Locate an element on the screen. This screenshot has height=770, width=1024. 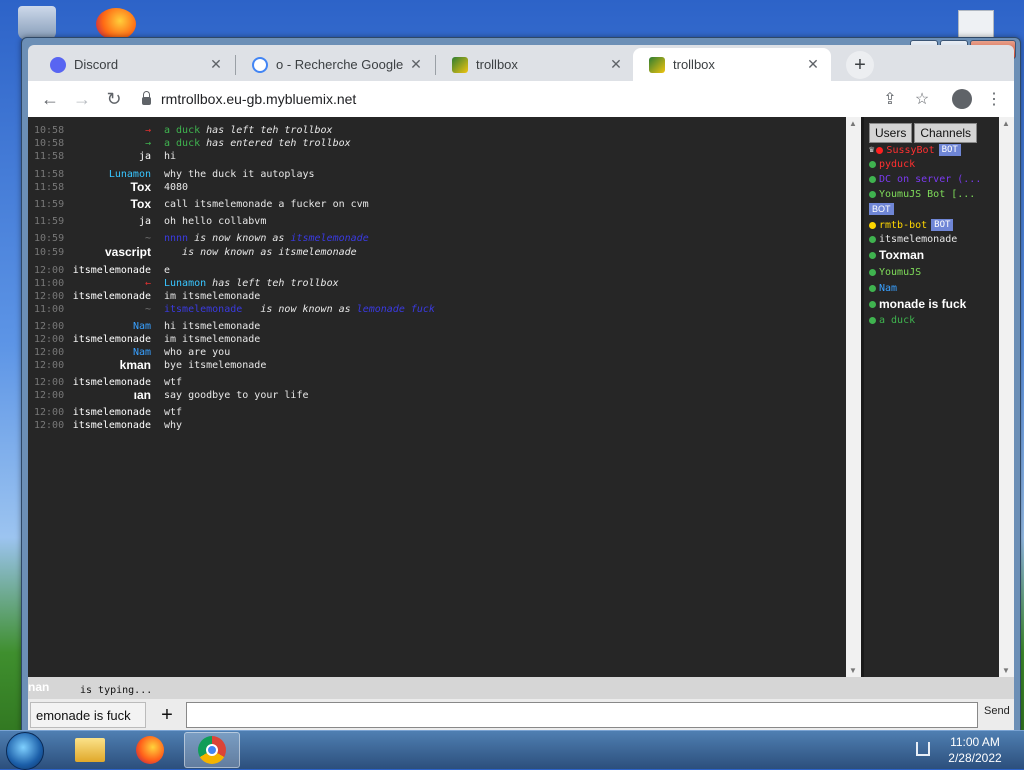
user-list-item: ♛ SussyBot BOT is located at coordinates (915, 150).